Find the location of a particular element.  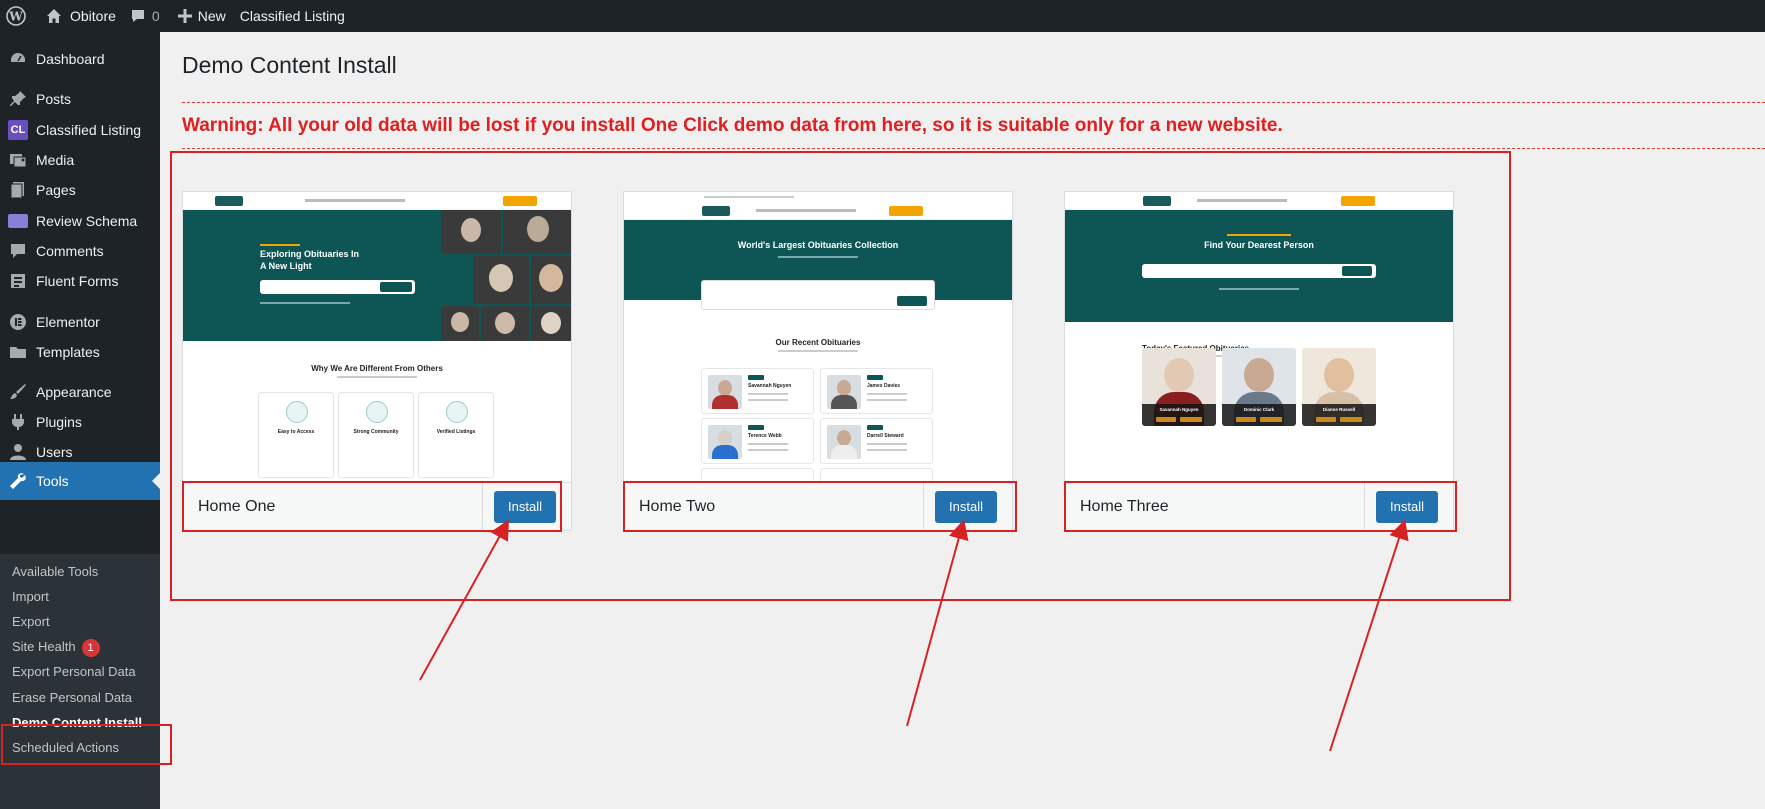

comments-count: 0 is located at coordinates (155, 16).